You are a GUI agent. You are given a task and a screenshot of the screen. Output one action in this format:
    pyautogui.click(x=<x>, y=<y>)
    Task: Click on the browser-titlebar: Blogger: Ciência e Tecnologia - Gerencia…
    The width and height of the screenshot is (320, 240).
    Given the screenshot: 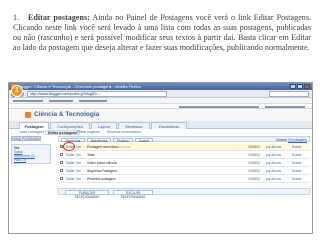 What is the action you would take?
    pyautogui.click(x=160, y=86)
    